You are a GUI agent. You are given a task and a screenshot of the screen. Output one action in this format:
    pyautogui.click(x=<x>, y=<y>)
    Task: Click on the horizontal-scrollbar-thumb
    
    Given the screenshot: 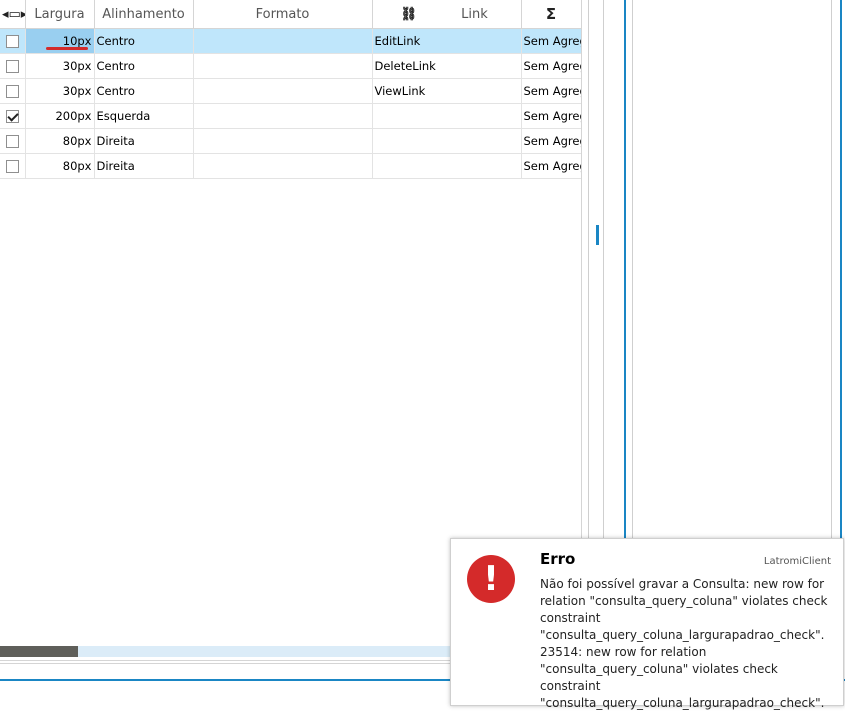 What is the action you would take?
    pyautogui.click(x=39, y=651)
    